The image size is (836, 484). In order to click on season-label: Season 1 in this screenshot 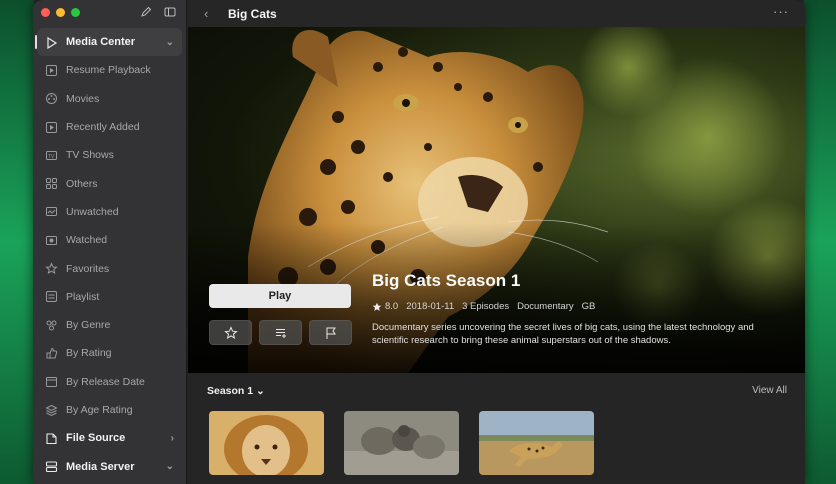, I will do `click(230, 391)`.